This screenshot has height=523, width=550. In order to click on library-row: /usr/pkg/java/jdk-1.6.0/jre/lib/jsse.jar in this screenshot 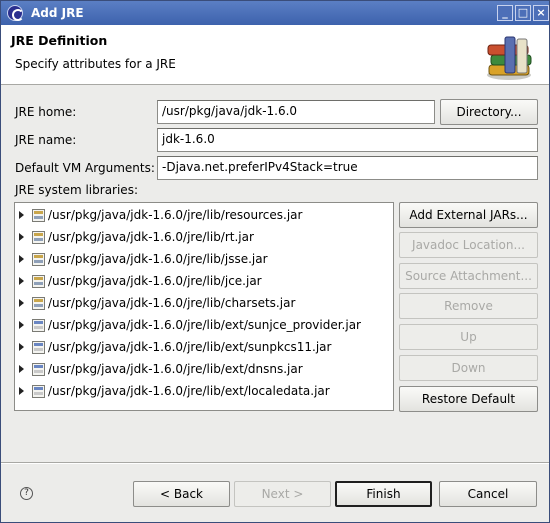, I will do `click(204, 260)`.